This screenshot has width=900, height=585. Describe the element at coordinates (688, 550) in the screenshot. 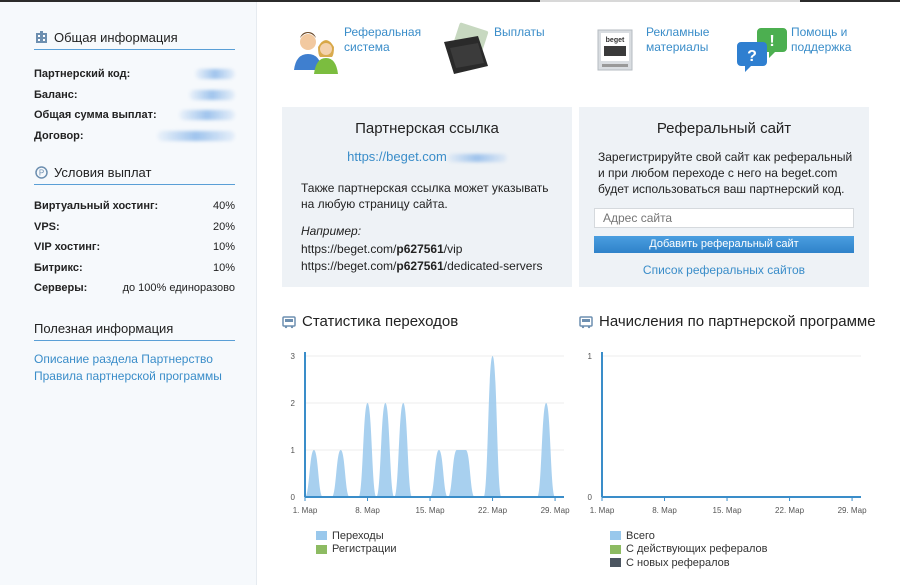

I see `legend-item: С действующих рефералов` at that location.